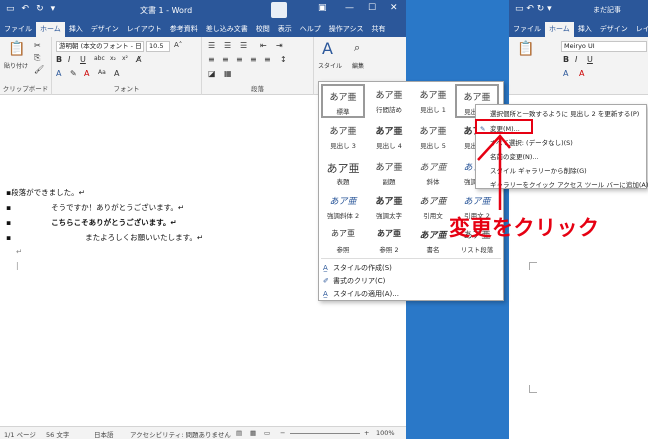 The height and width of the screenshot is (439, 648). I want to click on align-center-icon: ≡, so click(225, 59).